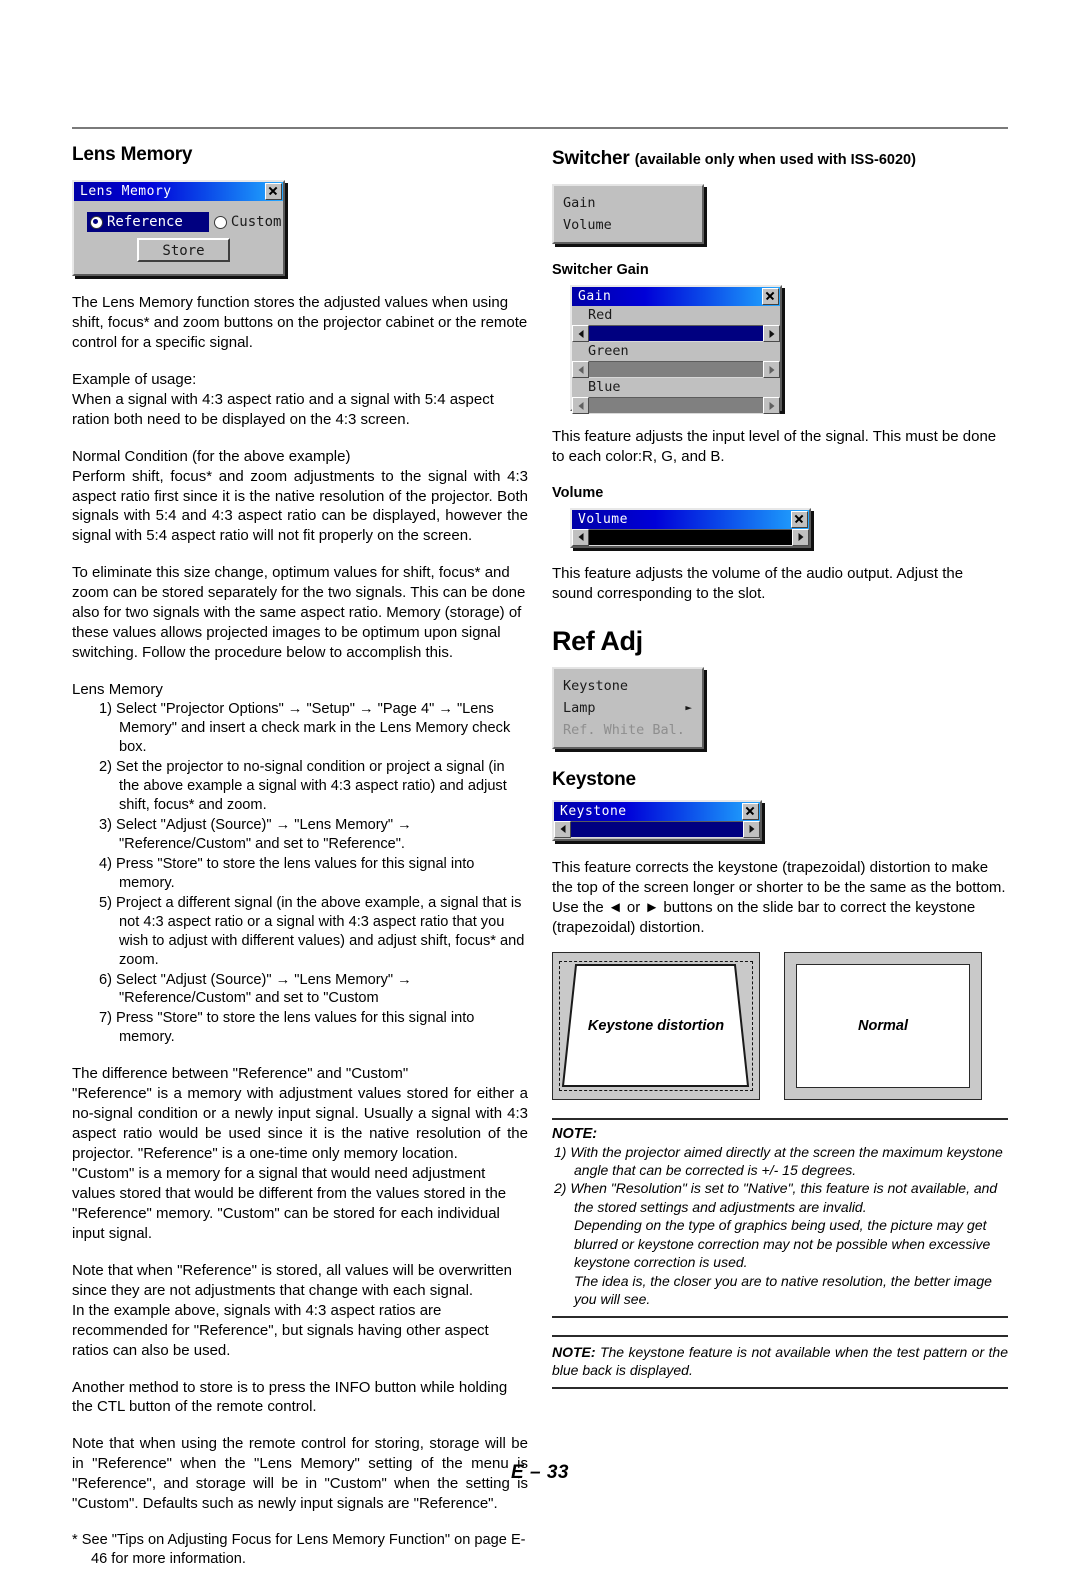 This screenshot has width=1080, height=1584. Describe the element at coordinates (578, 492) in the screenshot. I see `volume-subheading: Volume` at that location.